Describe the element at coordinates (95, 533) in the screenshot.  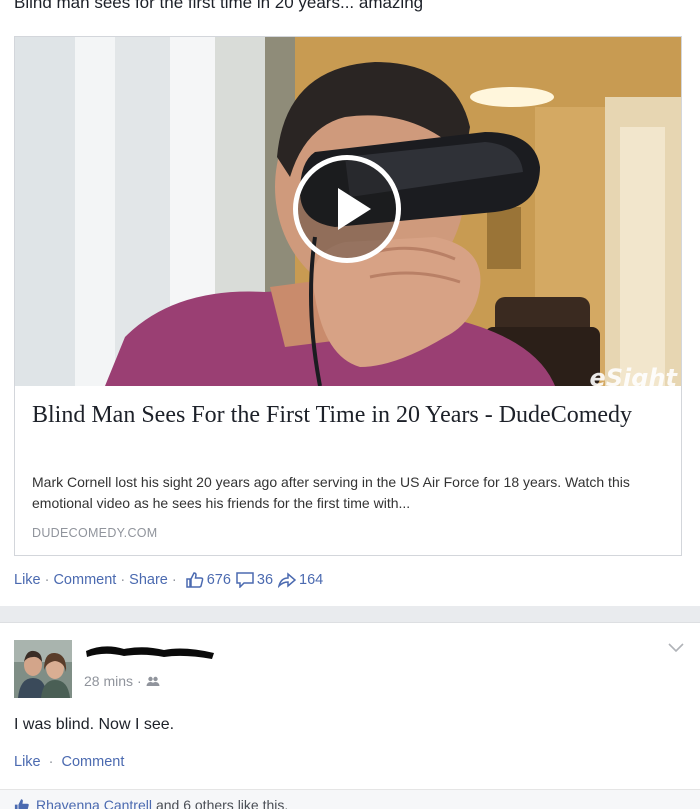
I see `link-domain: DUDECOMEDY.COM` at that location.